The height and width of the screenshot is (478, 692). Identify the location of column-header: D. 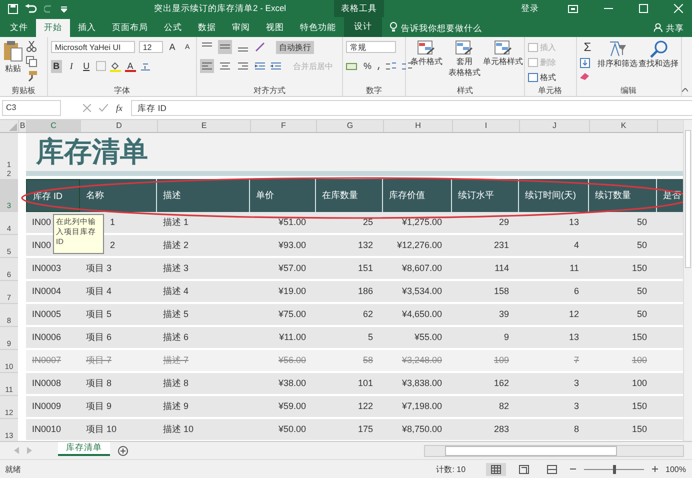
(118, 126).